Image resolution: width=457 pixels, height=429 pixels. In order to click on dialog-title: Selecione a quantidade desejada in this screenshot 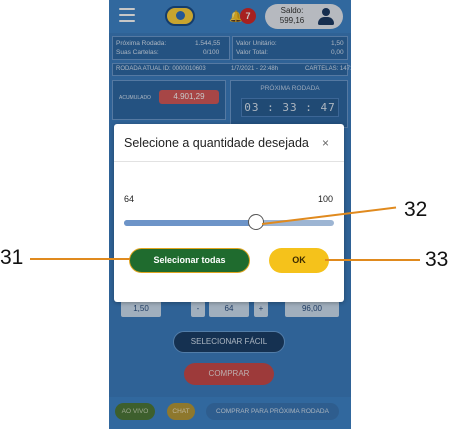, I will do `click(216, 143)`.